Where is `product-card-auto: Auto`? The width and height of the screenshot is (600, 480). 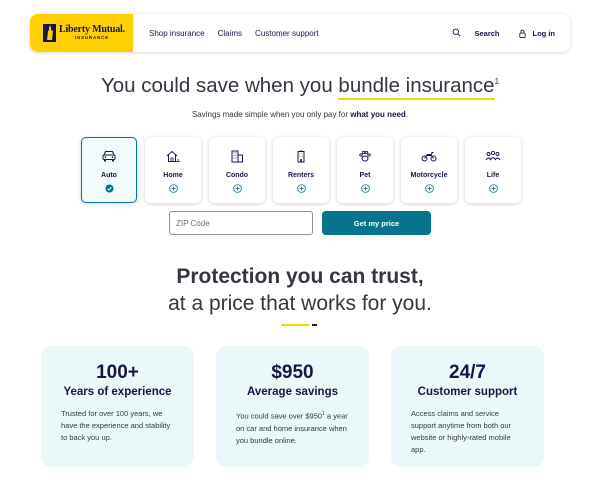 product-card-auto: Auto is located at coordinates (109, 170).